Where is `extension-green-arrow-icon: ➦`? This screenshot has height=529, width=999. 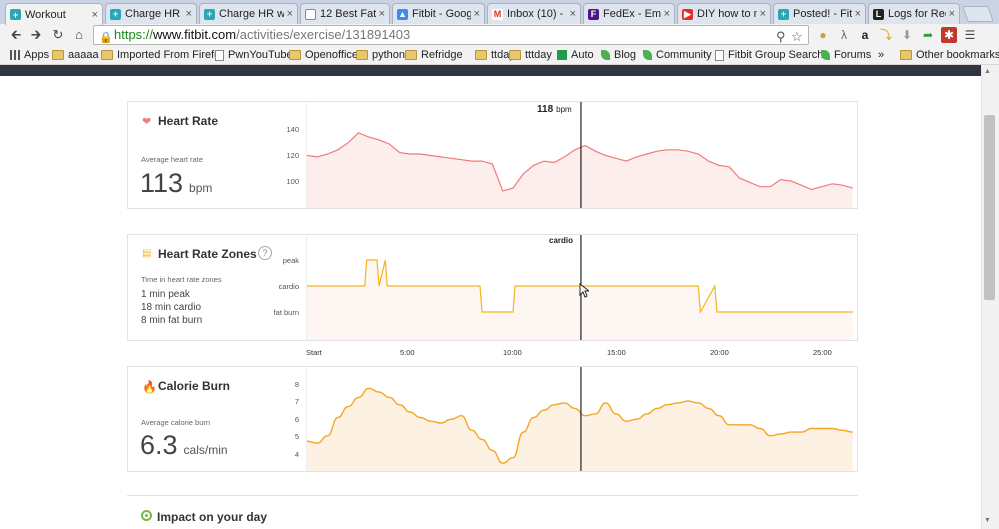
extension-green-arrow-icon: ➦ is located at coordinates (928, 35).